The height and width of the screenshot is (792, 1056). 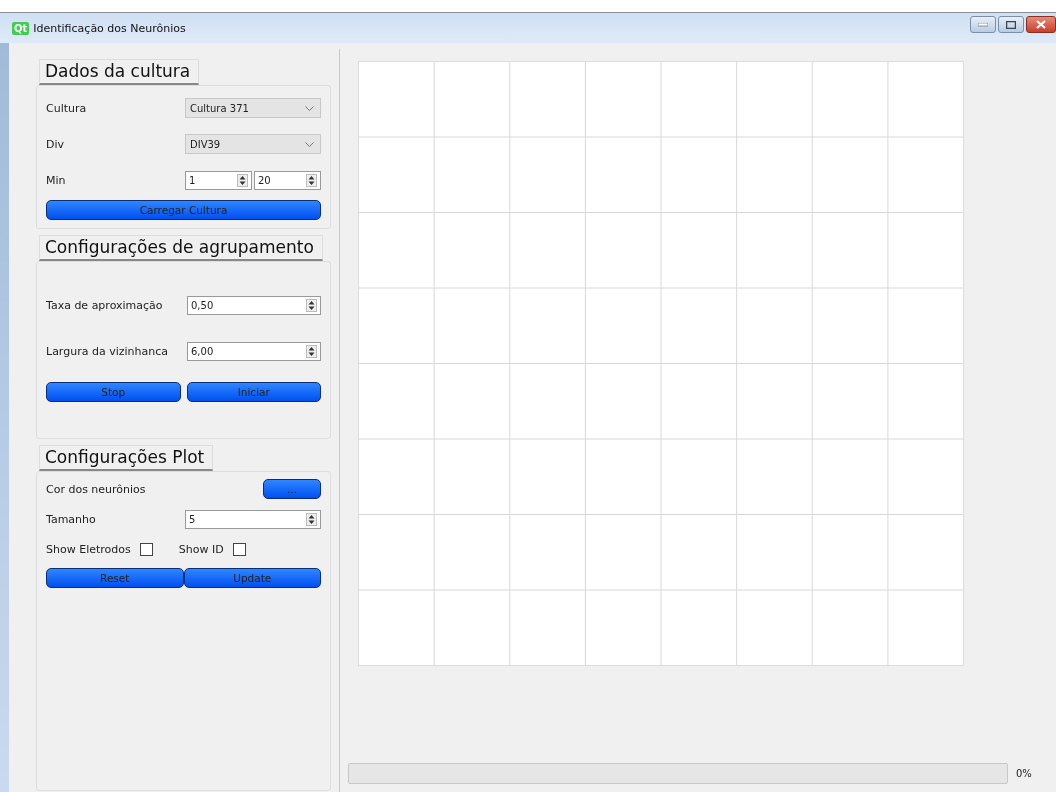 I want to click on progress-text: 0%, so click(x=1024, y=773).